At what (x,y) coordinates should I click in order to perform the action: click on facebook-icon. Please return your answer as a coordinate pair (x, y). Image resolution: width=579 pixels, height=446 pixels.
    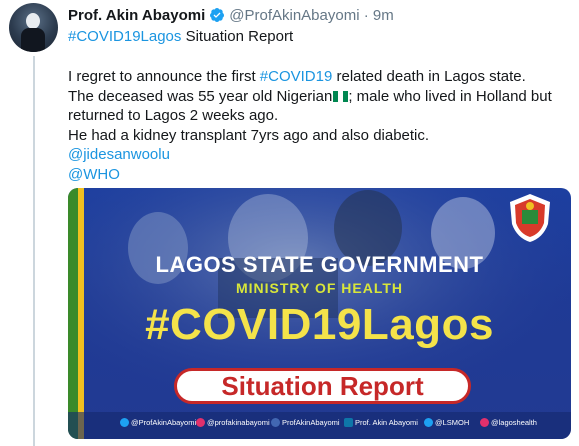
    Looking at the image, I should click on (275, 422).